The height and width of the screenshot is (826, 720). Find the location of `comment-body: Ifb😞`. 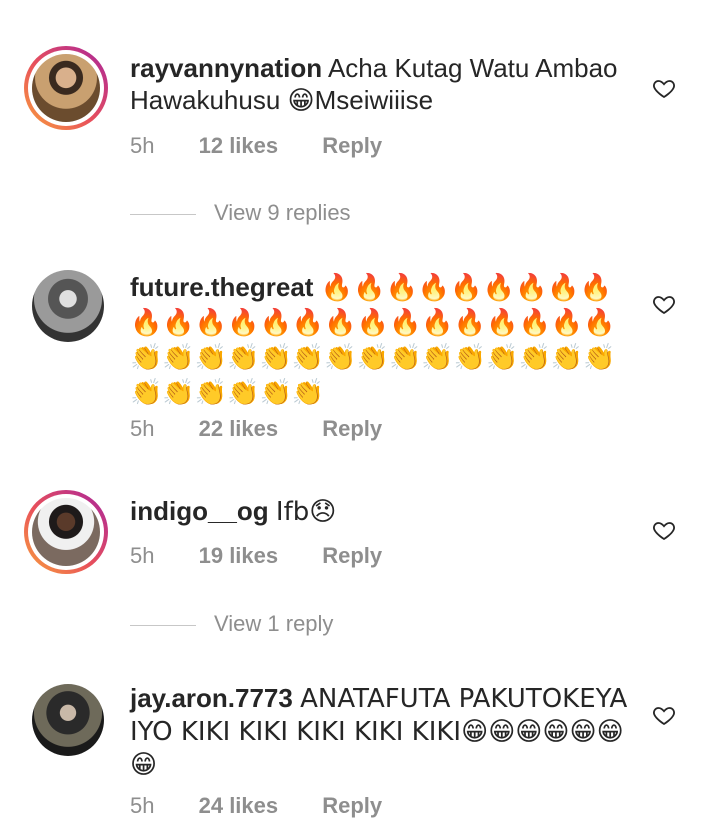

comment-body: Ifb😞 is located at coordinates (306, 512).